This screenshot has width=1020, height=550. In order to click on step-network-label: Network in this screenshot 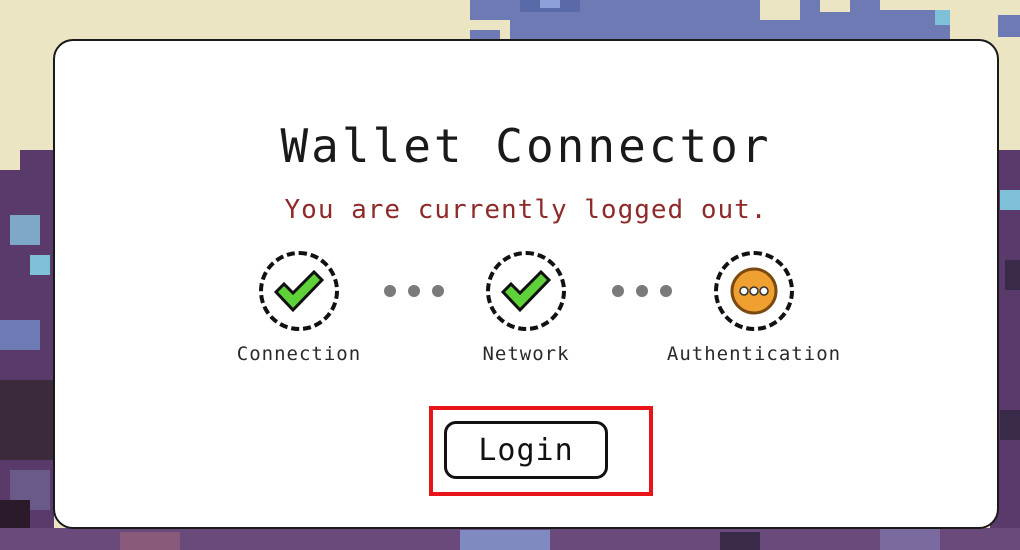, I will do `click(526, 354)`.